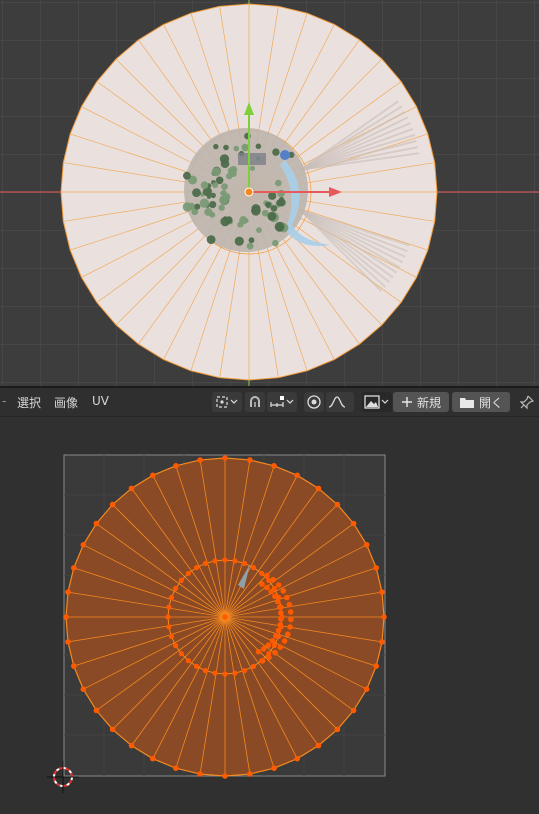 This screenshot has width=539, height=814. I want to click on menu-image: 画像, so click(66, 402).